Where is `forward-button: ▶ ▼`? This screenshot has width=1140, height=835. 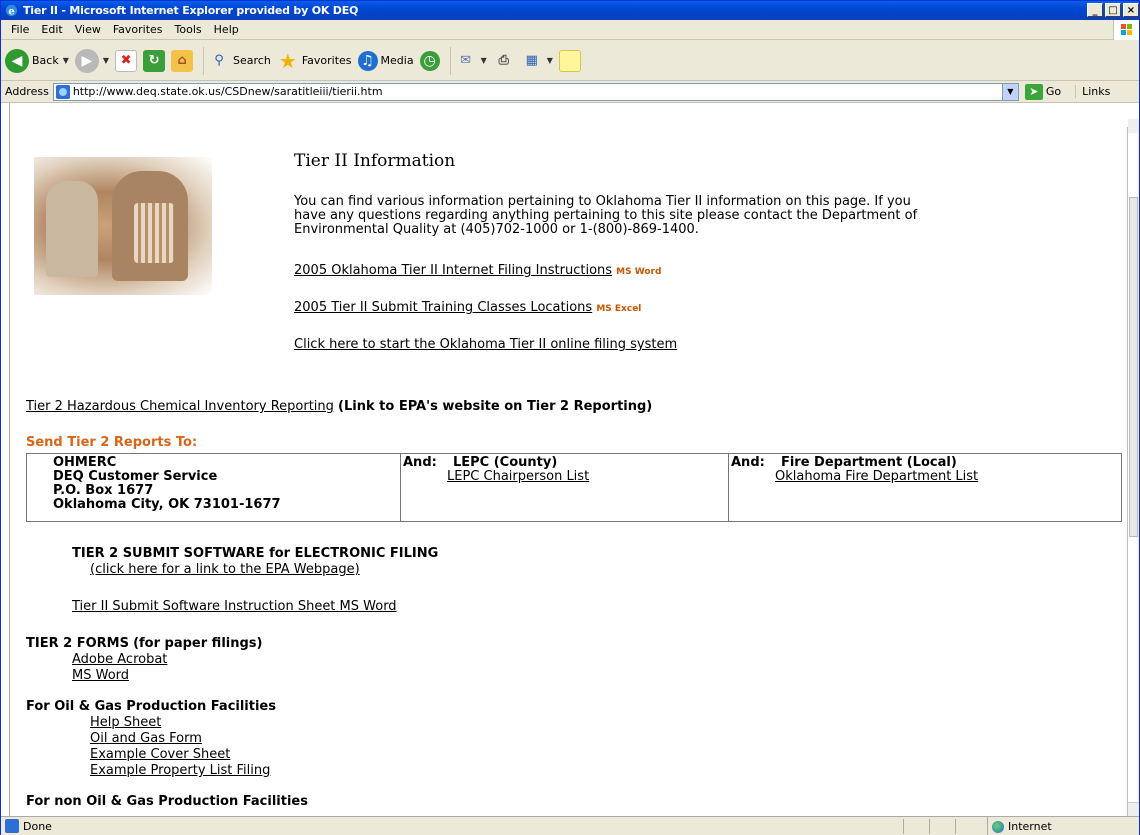 forward-button: ▶ ▼ is located at coordinates (91, 60).